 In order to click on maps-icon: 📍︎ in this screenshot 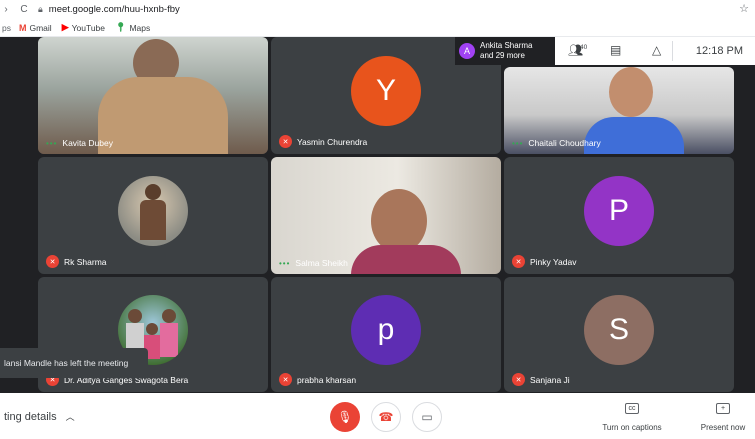, I will do `click(121, 27)`.